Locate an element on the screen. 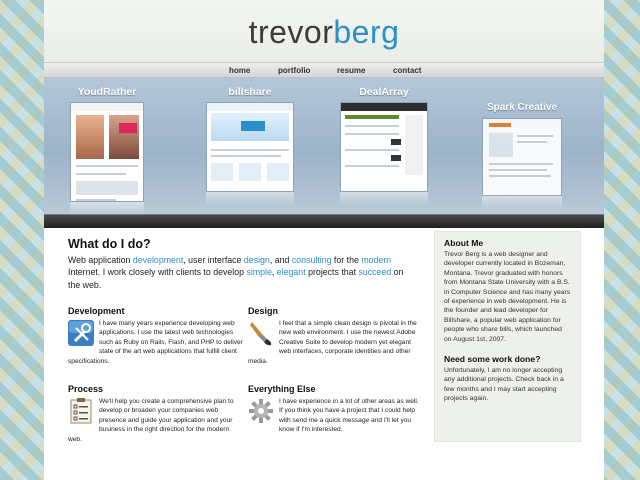 Image resolution: width=640 pixels, height=480 pixels. feature-title: Development is located at coordinates (96, 311).